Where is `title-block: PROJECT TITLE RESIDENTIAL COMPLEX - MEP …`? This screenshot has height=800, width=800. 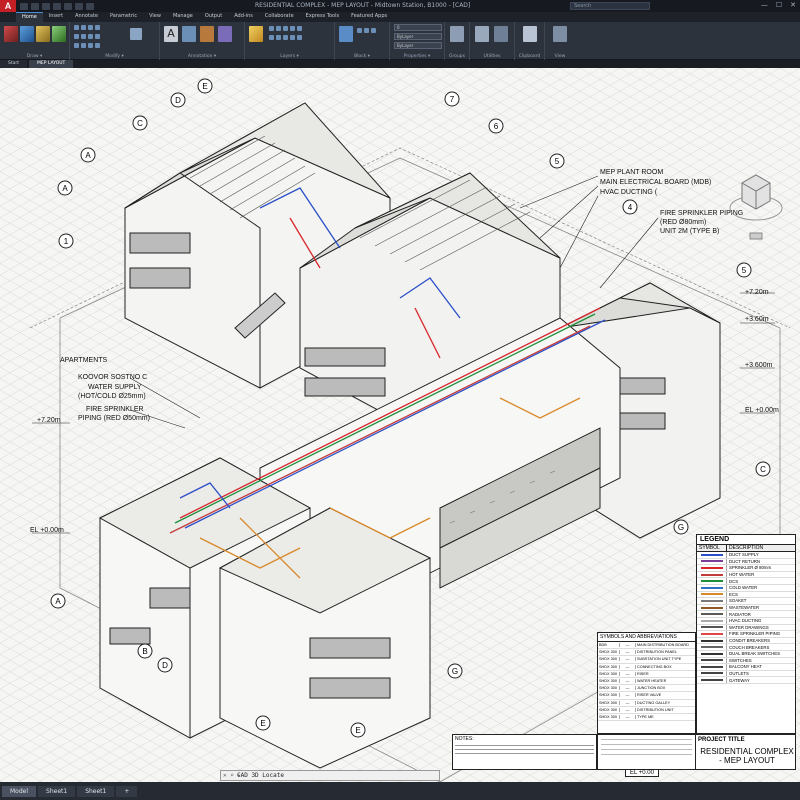 title-block: PROJECT TITLE RESIDENTIAL COMPLEX - MEP … is located at coordinates (696, 752).